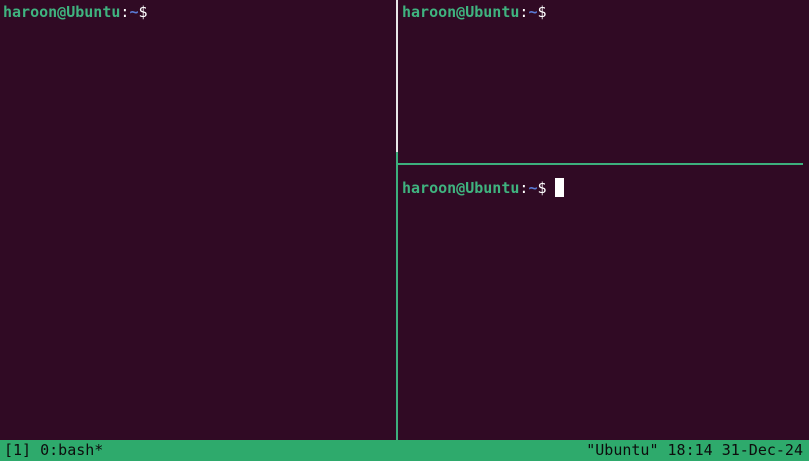 This screenshot has width=809, height=461. I want to click on status-session: [1], so click(17, 450).